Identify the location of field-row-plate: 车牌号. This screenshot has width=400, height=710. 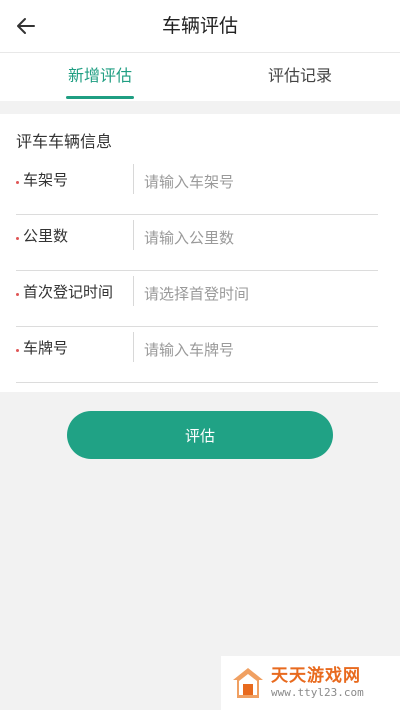
(197, 354).